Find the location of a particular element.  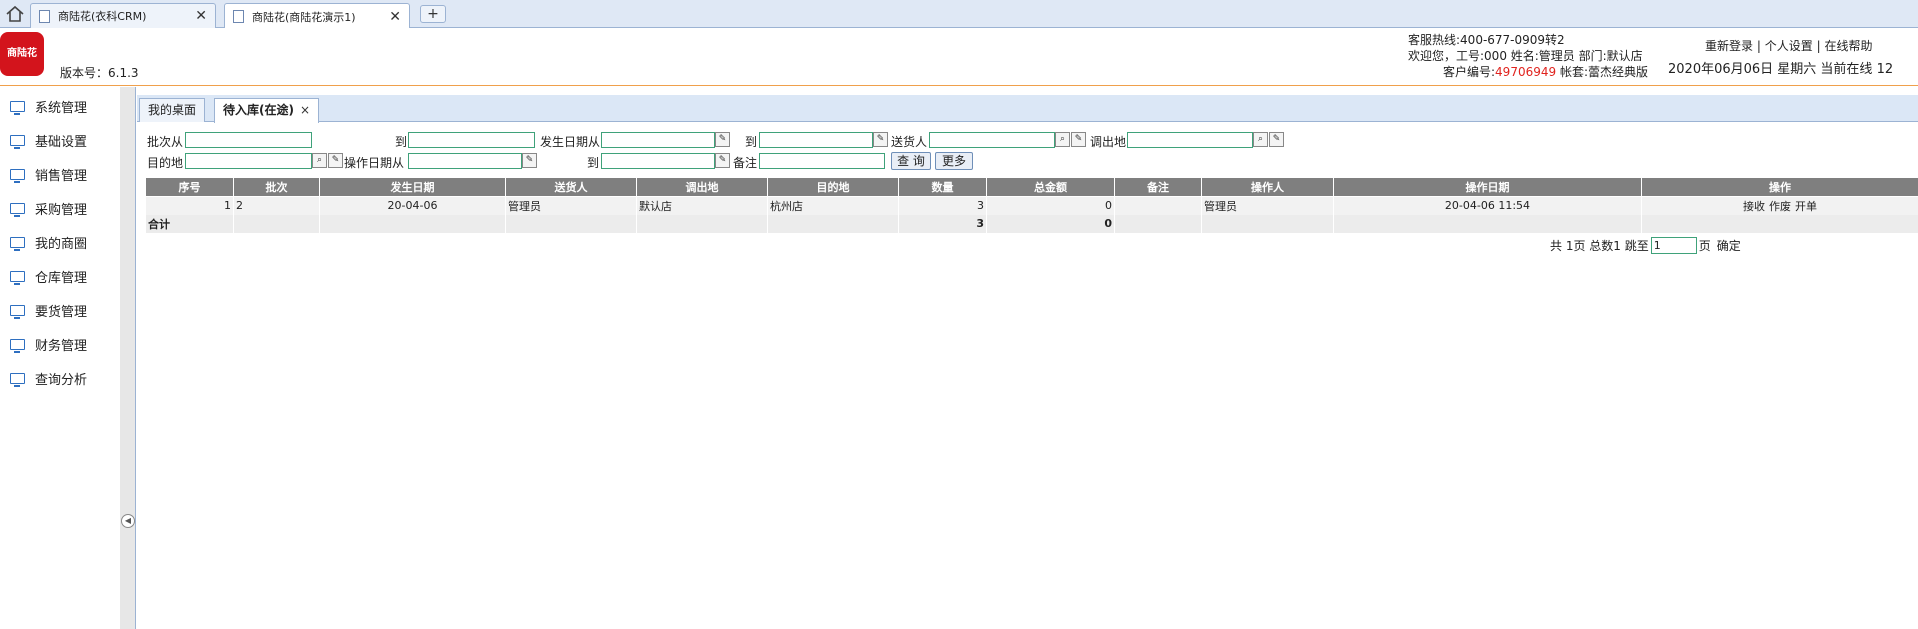

column-header: 发生日期 is located at coordinates (412, 187).